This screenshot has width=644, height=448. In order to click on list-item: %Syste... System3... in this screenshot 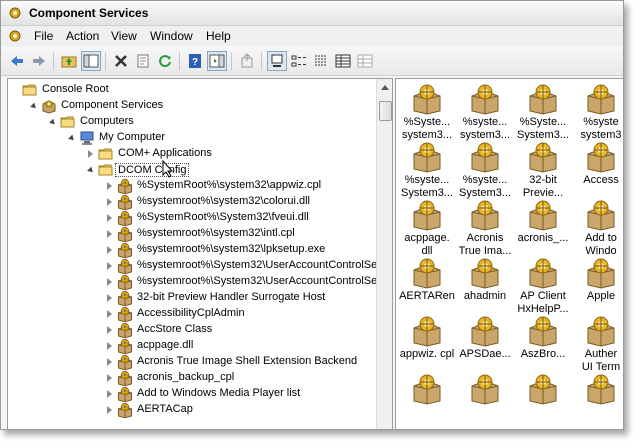, I will do `click(543, 113)`.